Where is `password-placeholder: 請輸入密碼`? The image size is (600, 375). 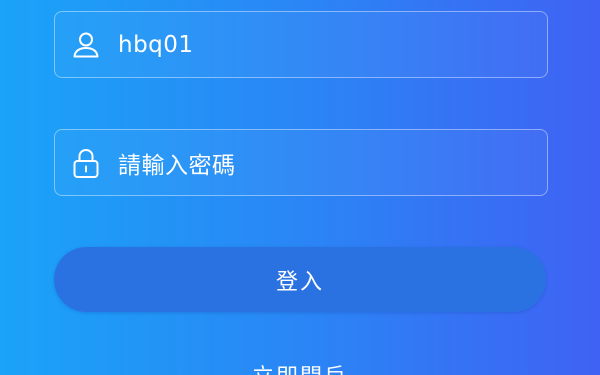
password-placeholder: 請輸入密碼 is located at coordinates (177, 165).